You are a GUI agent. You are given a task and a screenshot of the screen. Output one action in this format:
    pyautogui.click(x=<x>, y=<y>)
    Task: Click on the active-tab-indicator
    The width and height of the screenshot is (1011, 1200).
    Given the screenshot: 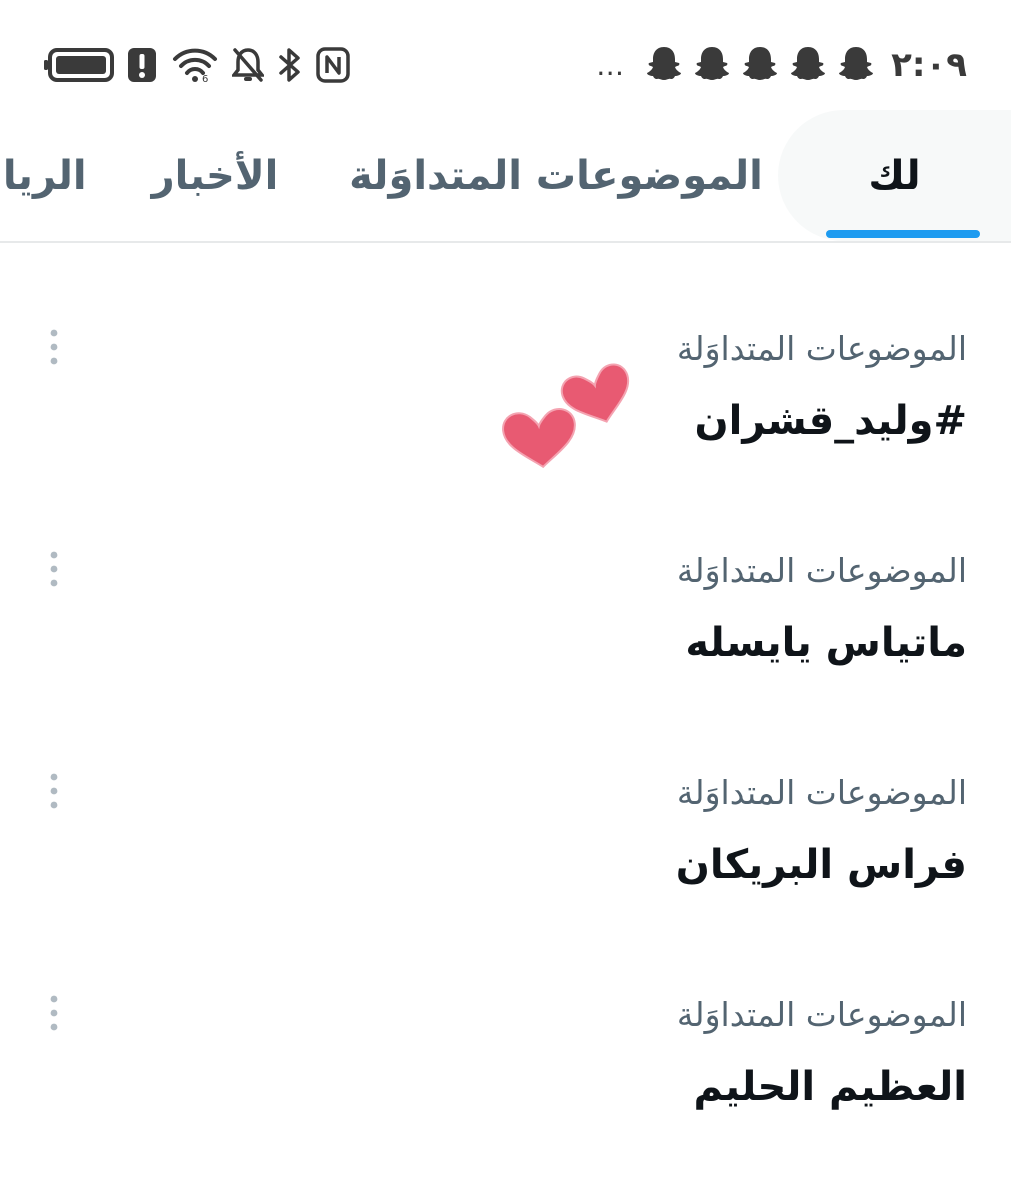 What is the action you would take?
    pyautogui.click(x=903, y=234)
    